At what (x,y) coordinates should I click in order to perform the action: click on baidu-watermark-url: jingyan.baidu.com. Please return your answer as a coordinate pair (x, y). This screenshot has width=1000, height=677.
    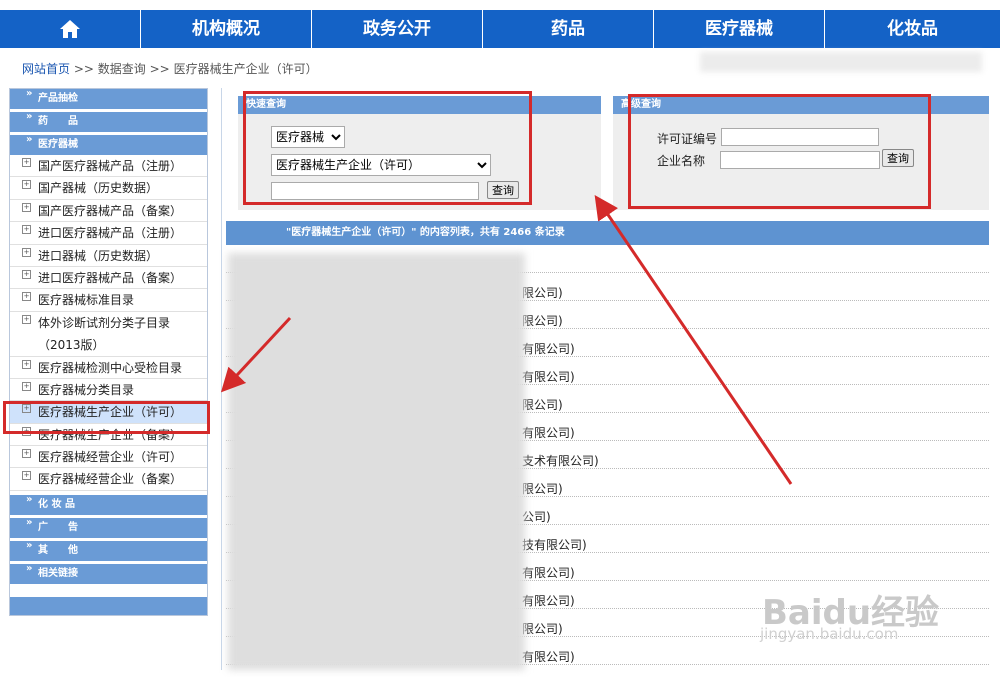
    Looking at the image, I should click on (829, 634).